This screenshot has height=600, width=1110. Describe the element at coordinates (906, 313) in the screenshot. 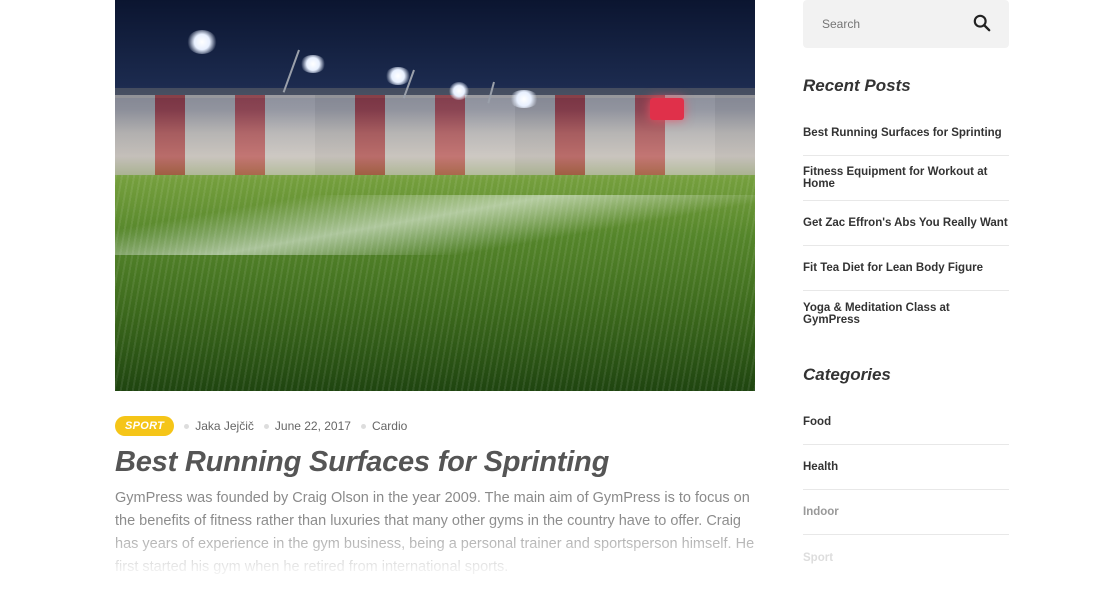

I see `recent-post-link: Yoga & Meditation Class at GymPress` at that location.